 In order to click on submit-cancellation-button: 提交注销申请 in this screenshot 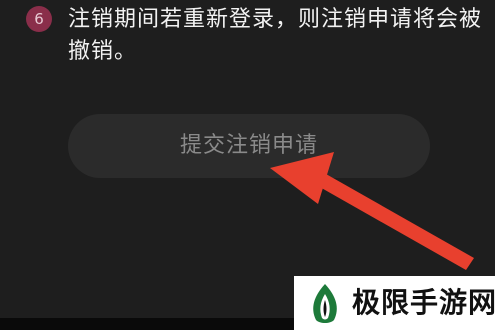, I will do `click(249, 146)`.